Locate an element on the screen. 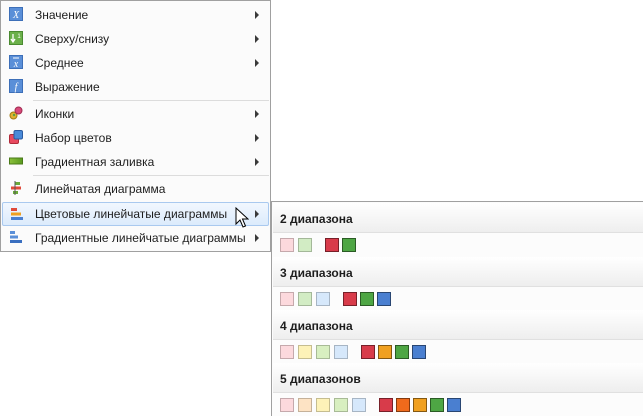 The image size is (643, 416). menu-item-gradient-fill: Градиентная заливка is located at coordinates (135, 162).